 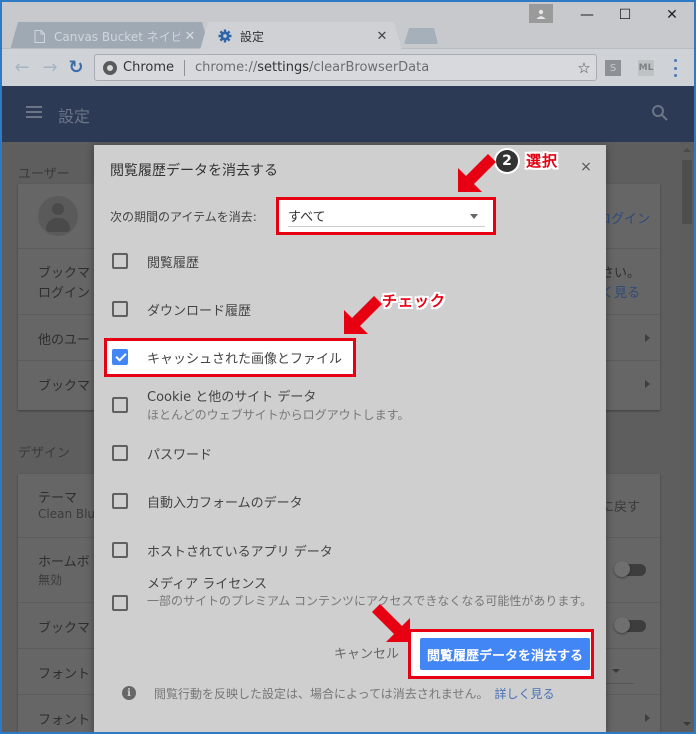 I want to click on checkbox-row-passwords: パスワード, so click(x=350, y=453).